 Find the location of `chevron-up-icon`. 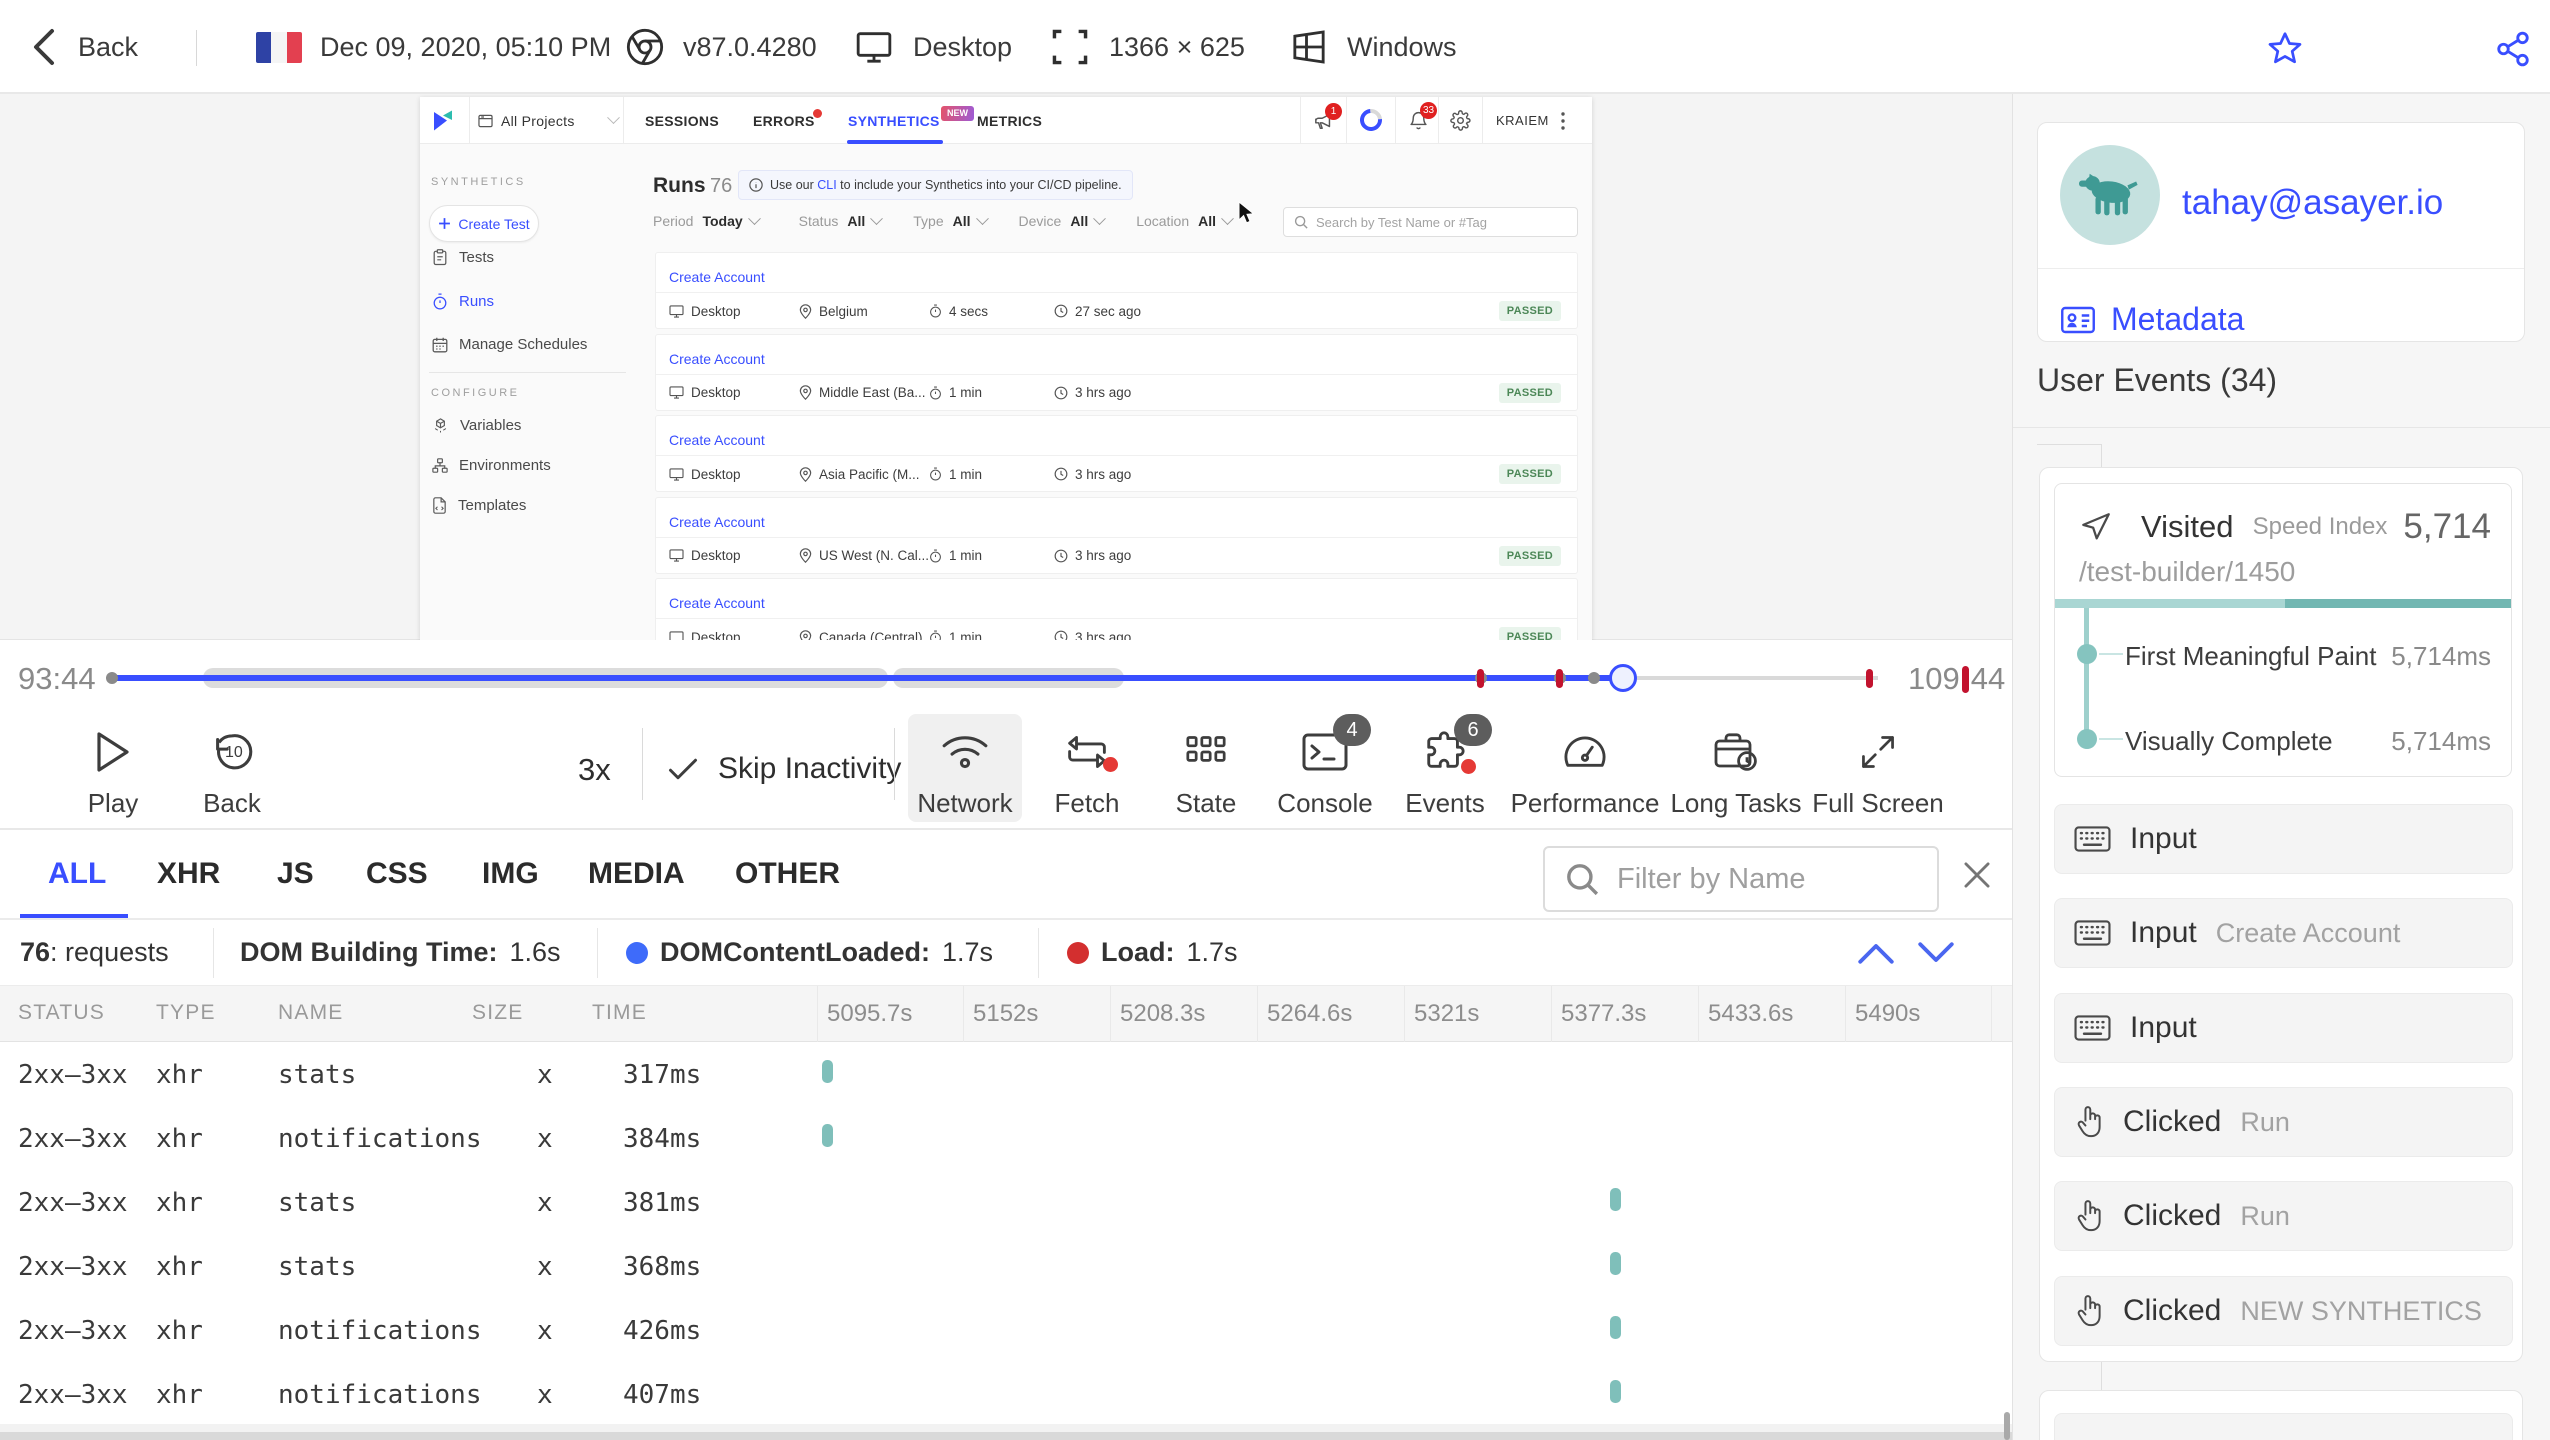

chevron-up-icon is located at coordinates (1876, 953).